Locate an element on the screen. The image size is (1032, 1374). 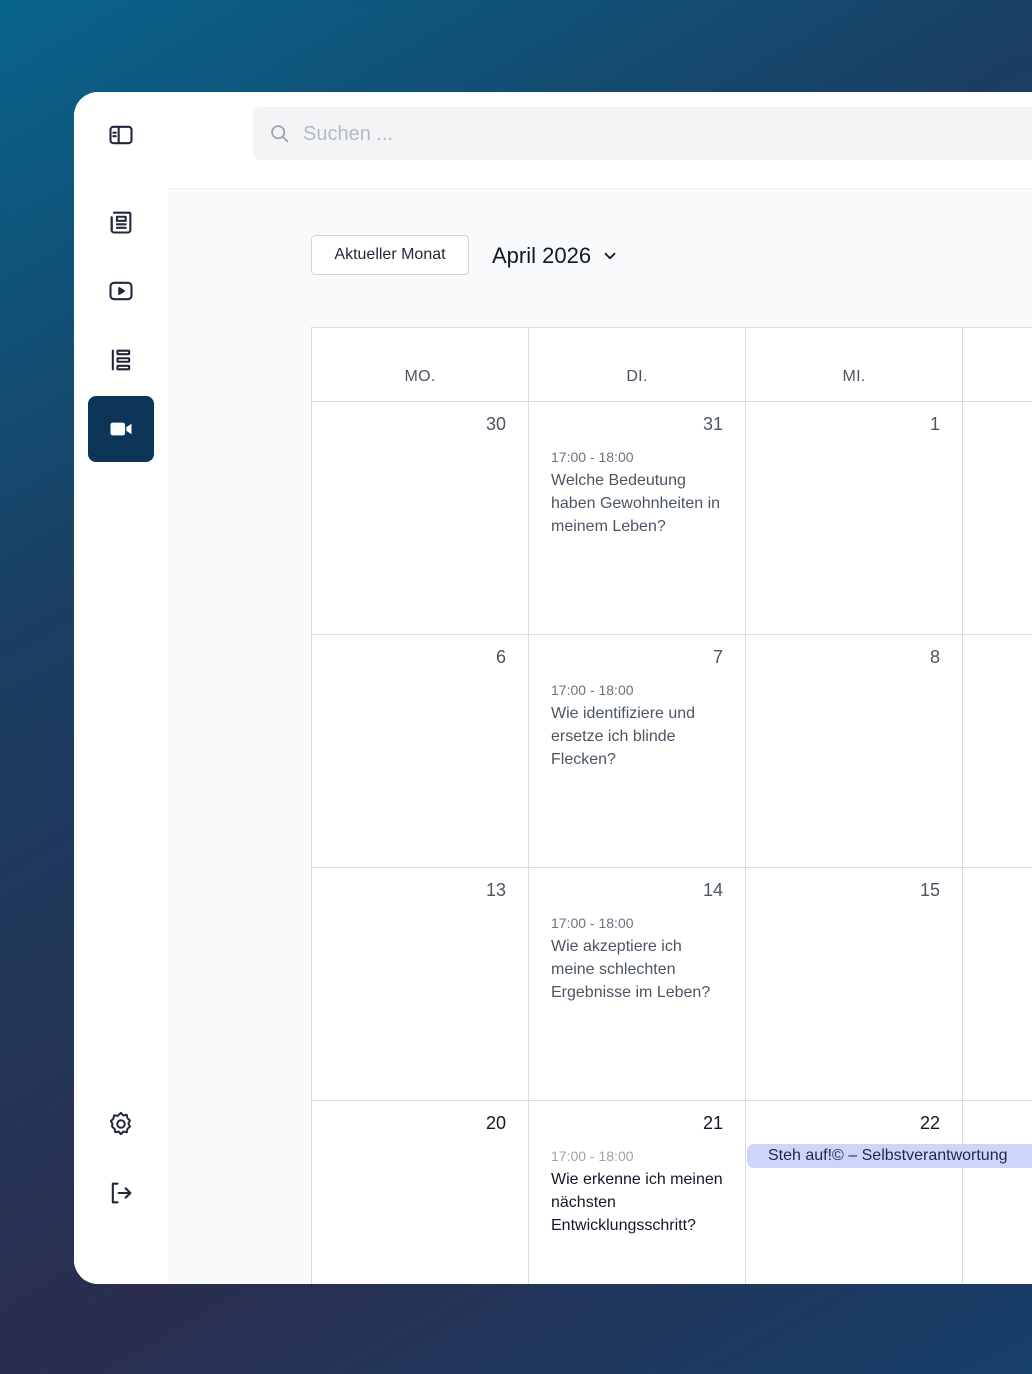
sidebar-toggle-button is located at coordinates (121, 135).